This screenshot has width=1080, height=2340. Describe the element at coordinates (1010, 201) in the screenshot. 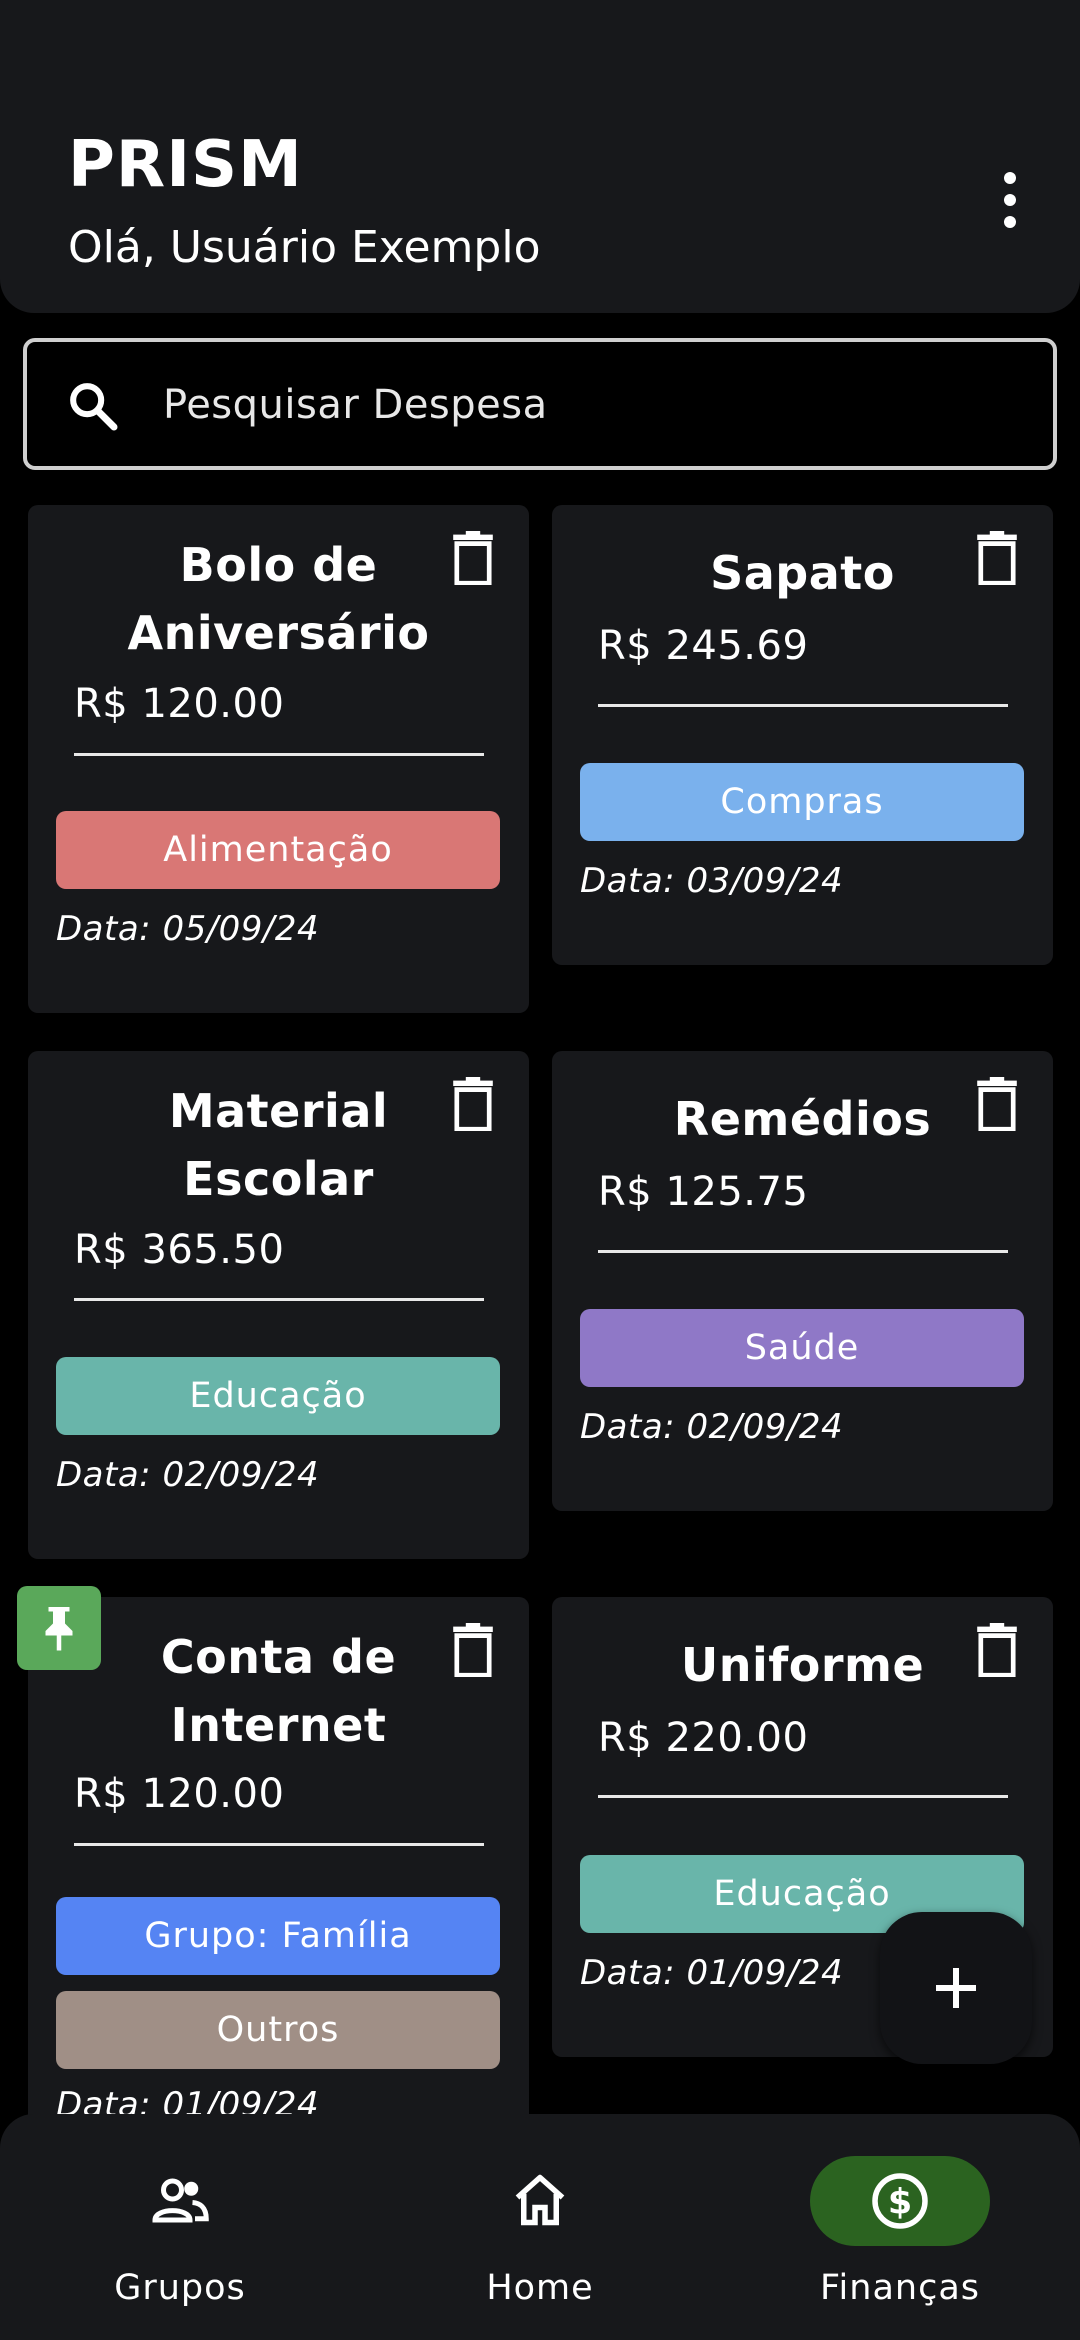

I see `more-options-button` at that location.